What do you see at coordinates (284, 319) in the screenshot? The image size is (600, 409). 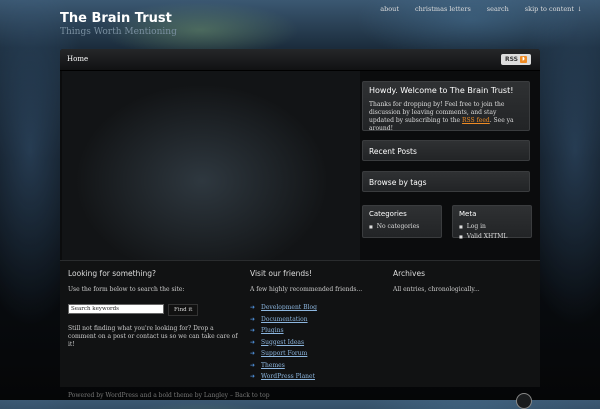 I see `friend-link-documentation: Documentation` at bounding box center [284, 319].